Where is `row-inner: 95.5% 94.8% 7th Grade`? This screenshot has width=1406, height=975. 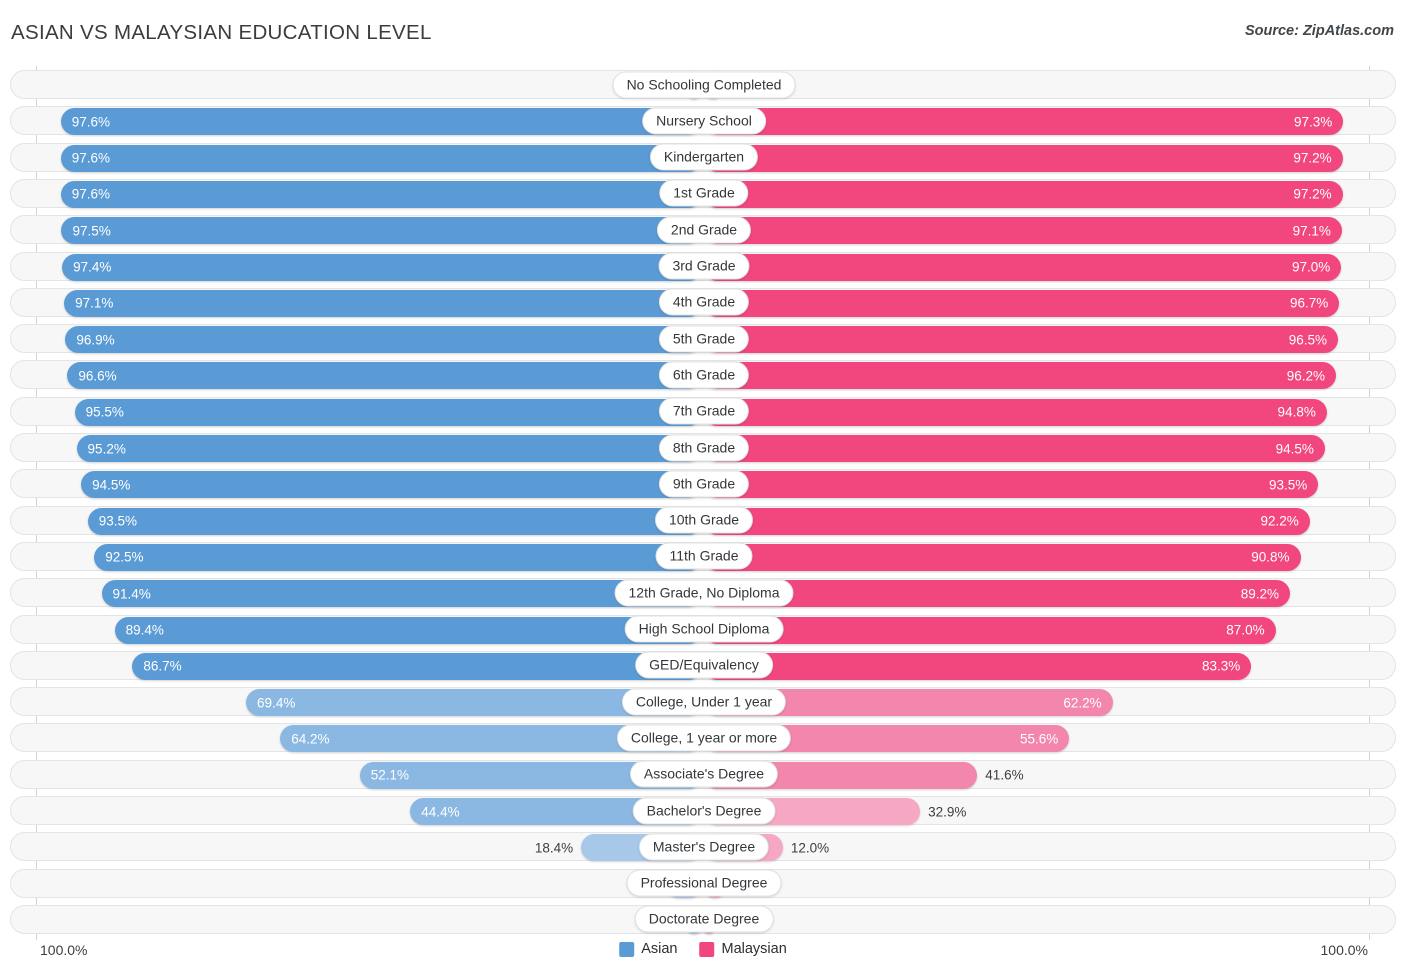 row-inner: 95.5% 94.8% 7th Grade is located at coordinates (703, 411).